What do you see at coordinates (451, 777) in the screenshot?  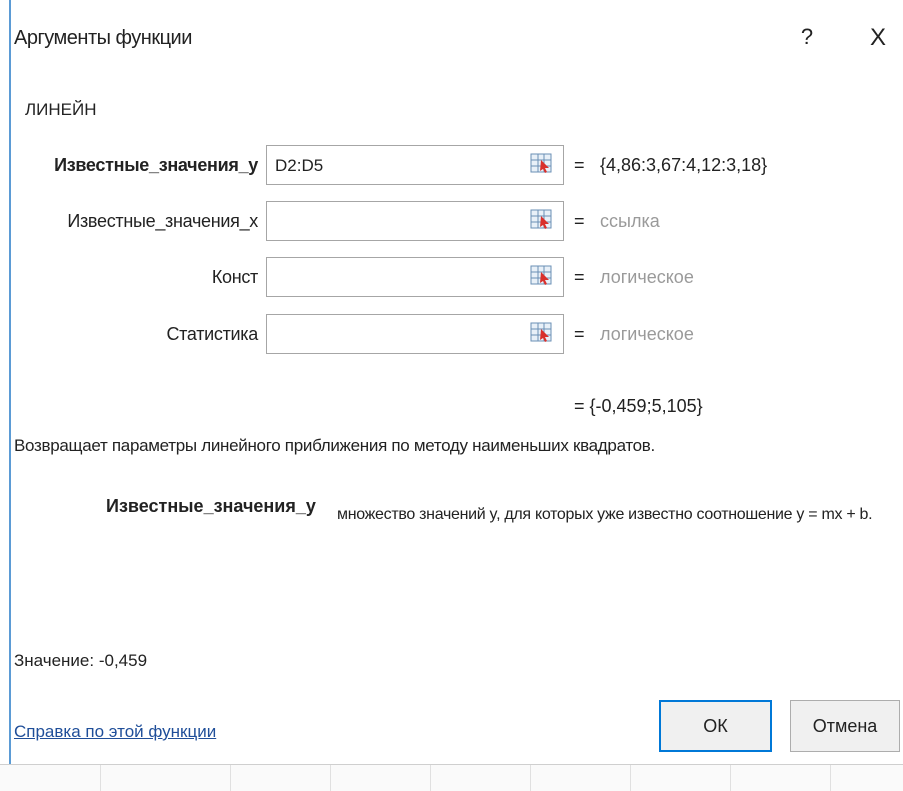 I see `sheet-grid-behind` at bounding box center [451, 777].